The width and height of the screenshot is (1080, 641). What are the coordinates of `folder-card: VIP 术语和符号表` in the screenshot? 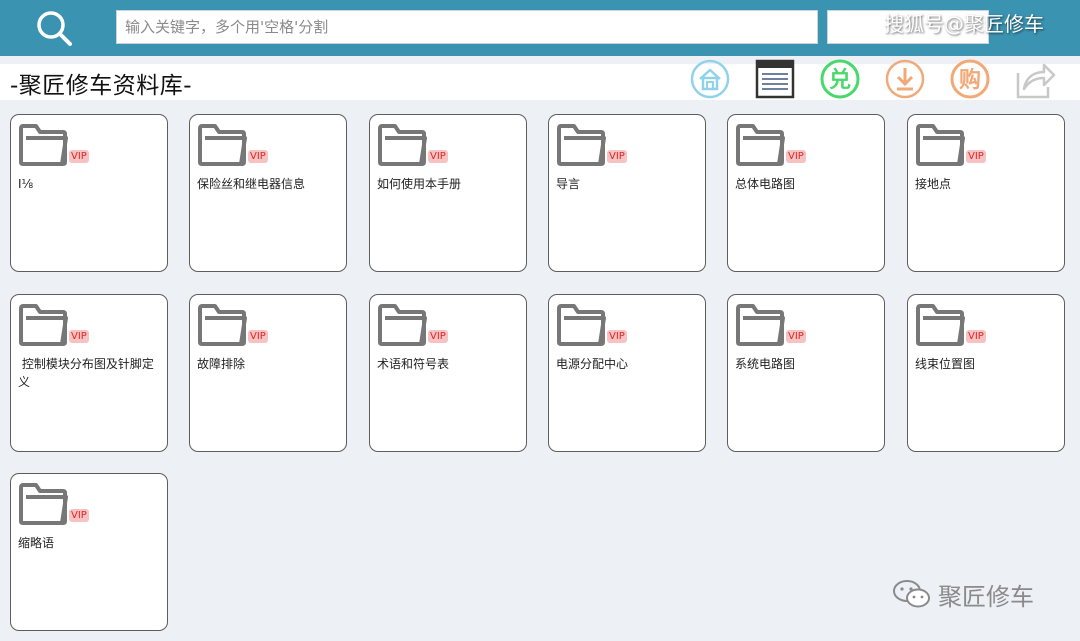 It's located at (448, 373).